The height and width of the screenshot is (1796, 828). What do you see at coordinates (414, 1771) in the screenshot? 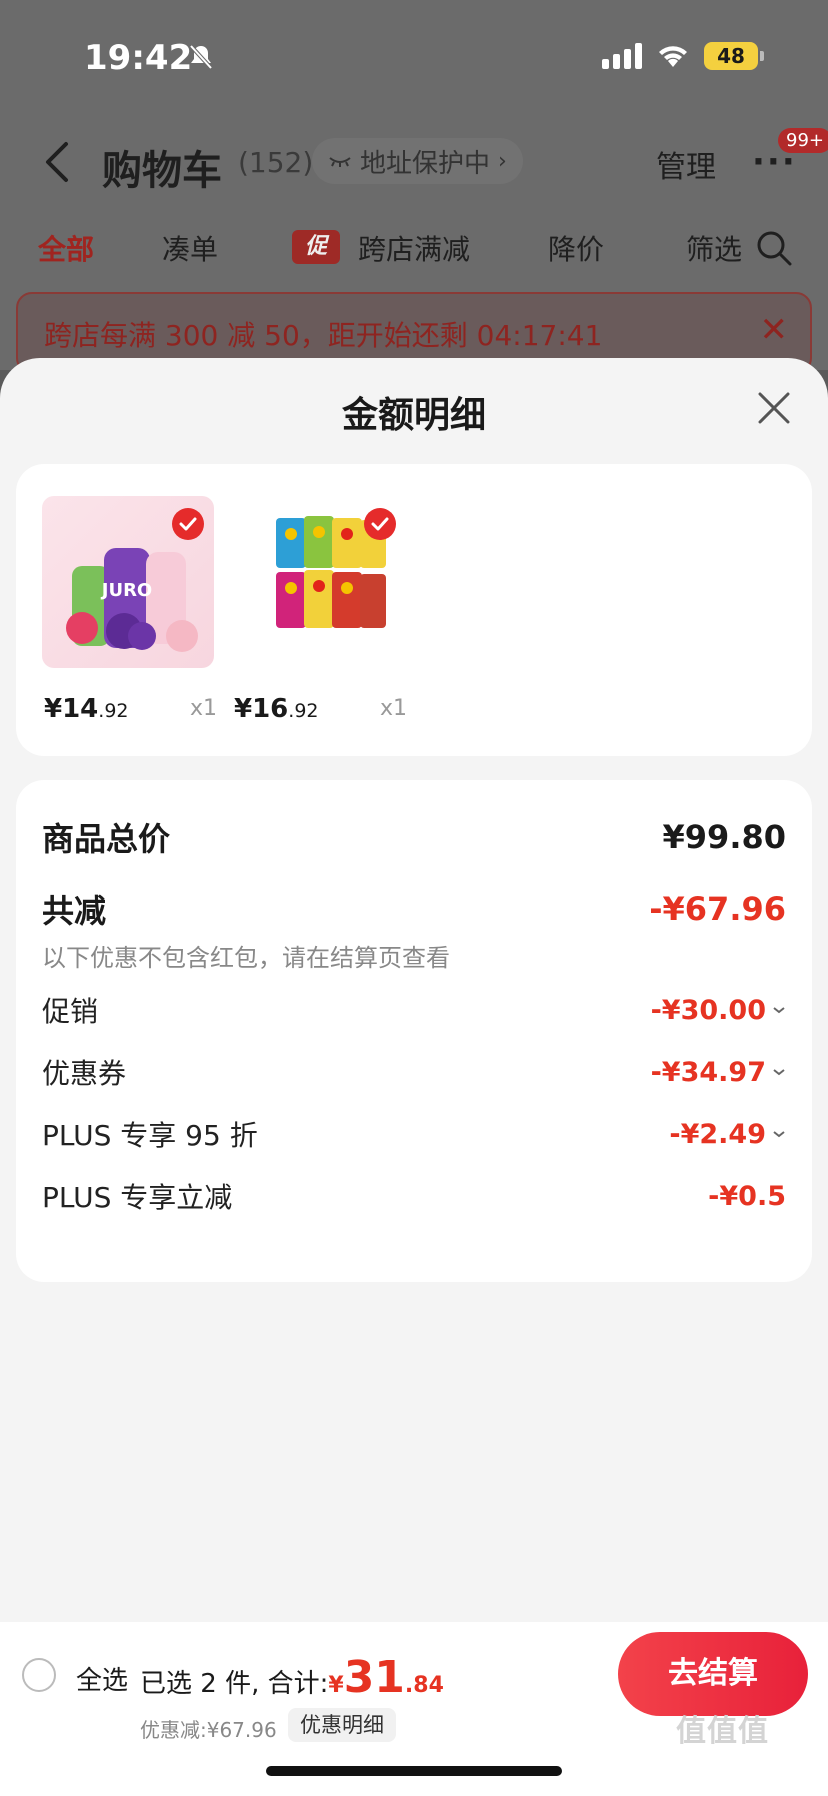
I see `home-indicator` at bounding box center [414, 1771].